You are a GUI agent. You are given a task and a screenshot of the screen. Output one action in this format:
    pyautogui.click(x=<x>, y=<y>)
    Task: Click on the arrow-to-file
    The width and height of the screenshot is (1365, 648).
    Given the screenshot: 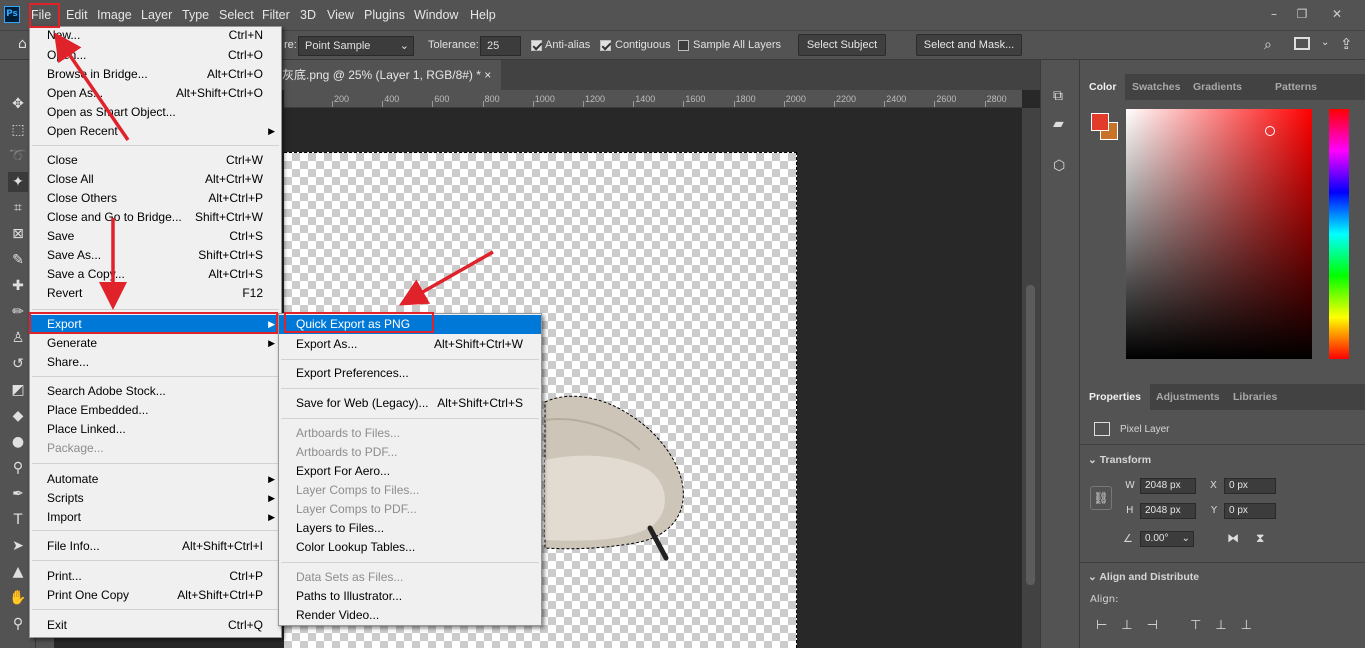 What is the action you would take?
    pyautogui.click(x=92, y=86)
    